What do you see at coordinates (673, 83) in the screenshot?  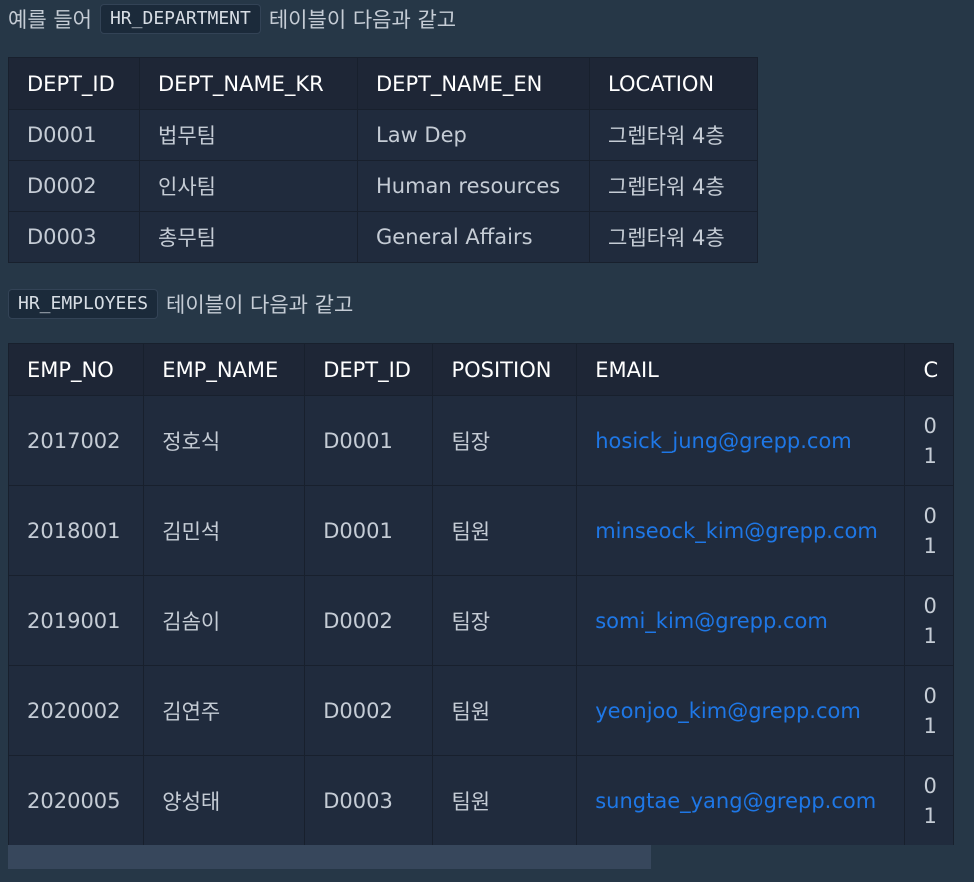 I see `column-header: LOCATION` at bounding box center [673, 83].